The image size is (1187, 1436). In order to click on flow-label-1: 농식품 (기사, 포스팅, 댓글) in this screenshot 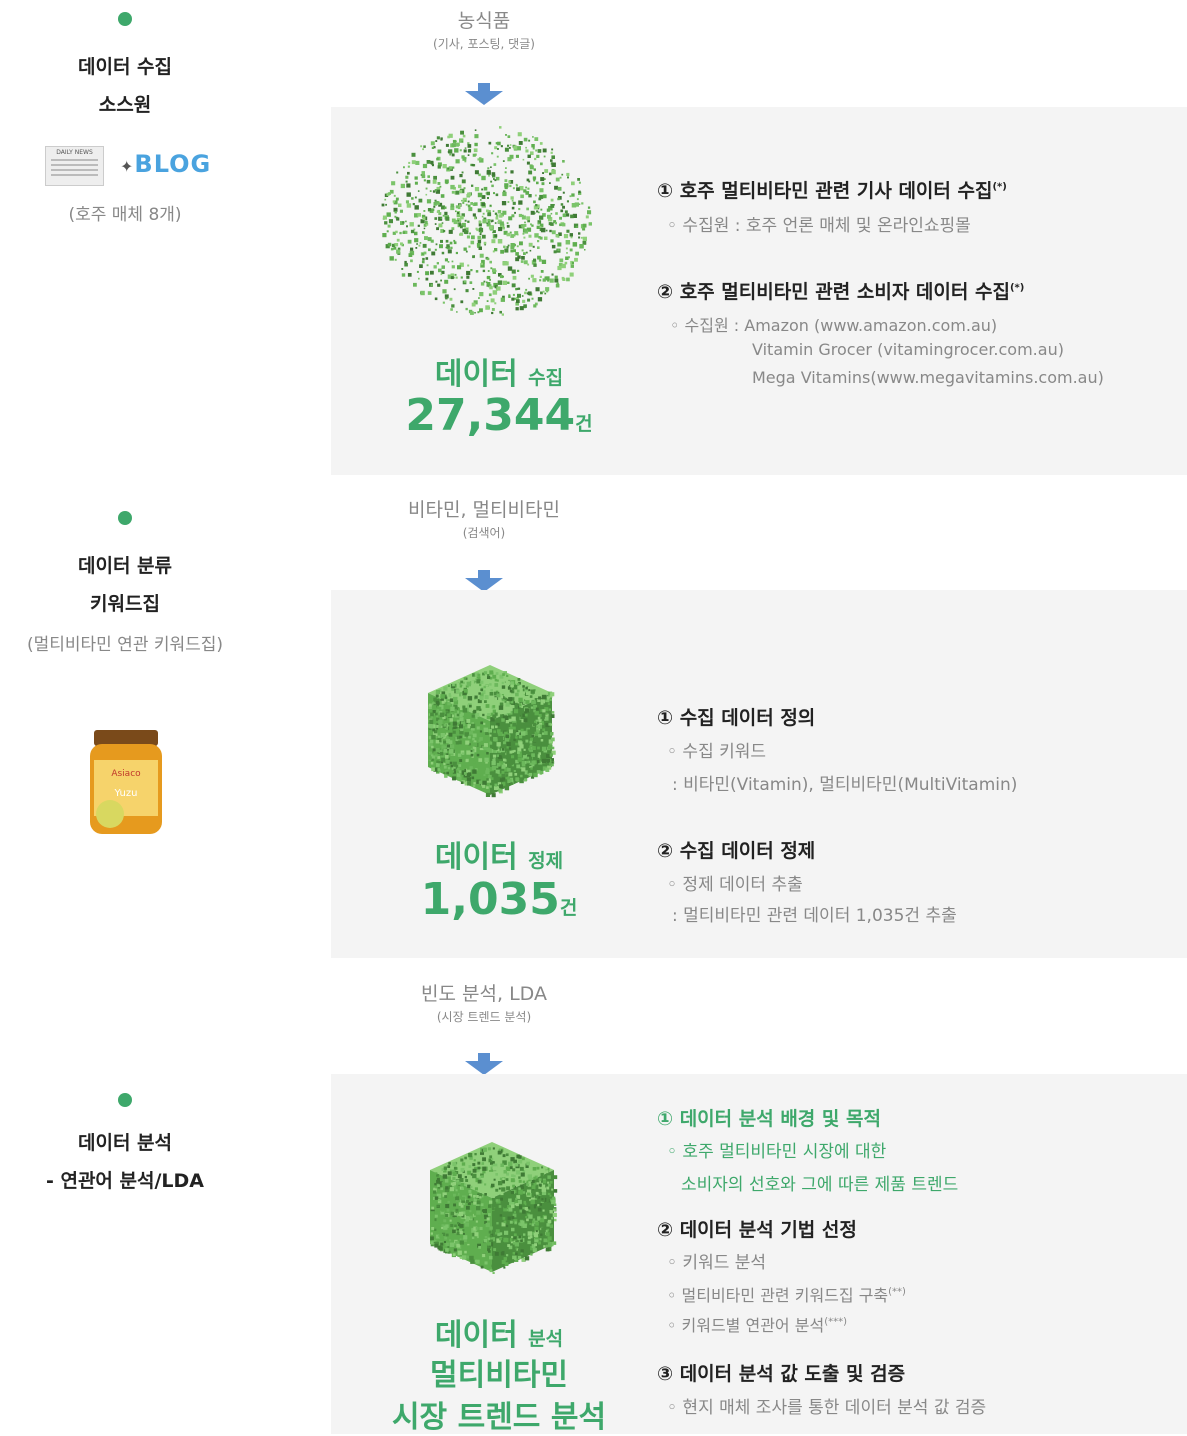, I will do `click(484, 29)`.